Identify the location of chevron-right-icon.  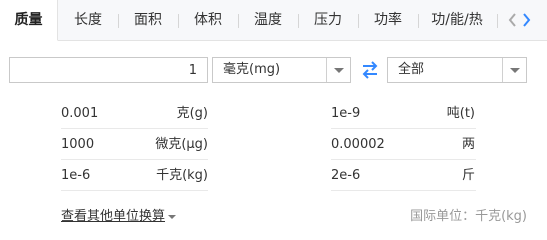
(526, 20).